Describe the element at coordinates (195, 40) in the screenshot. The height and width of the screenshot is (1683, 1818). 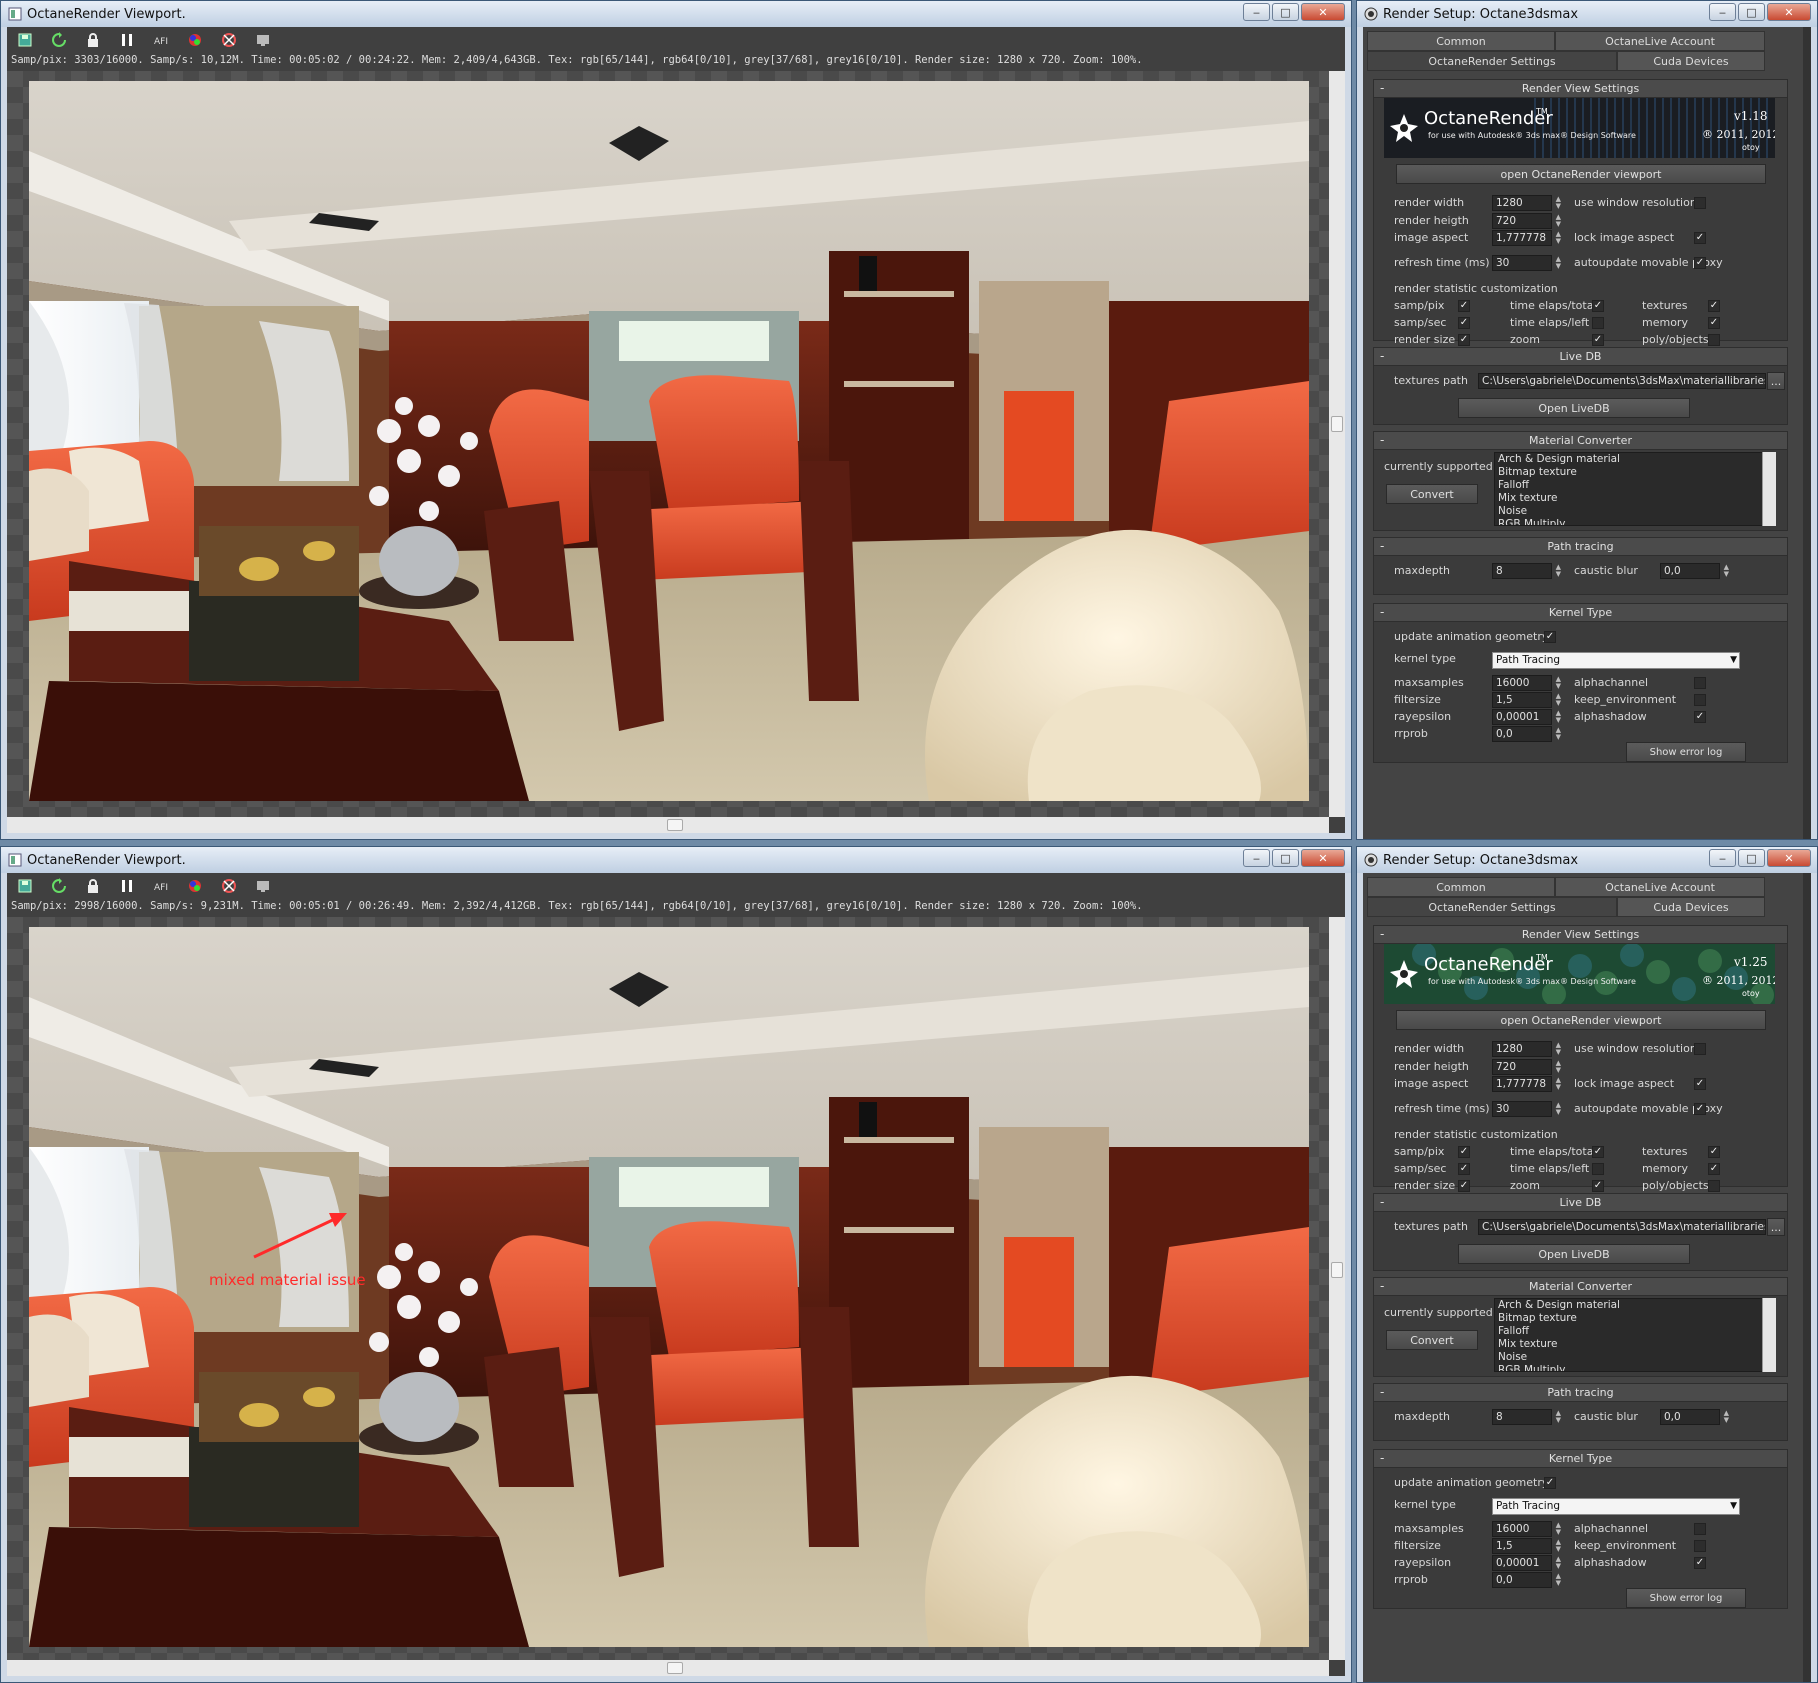
I see `color-picker-icon` at that location.